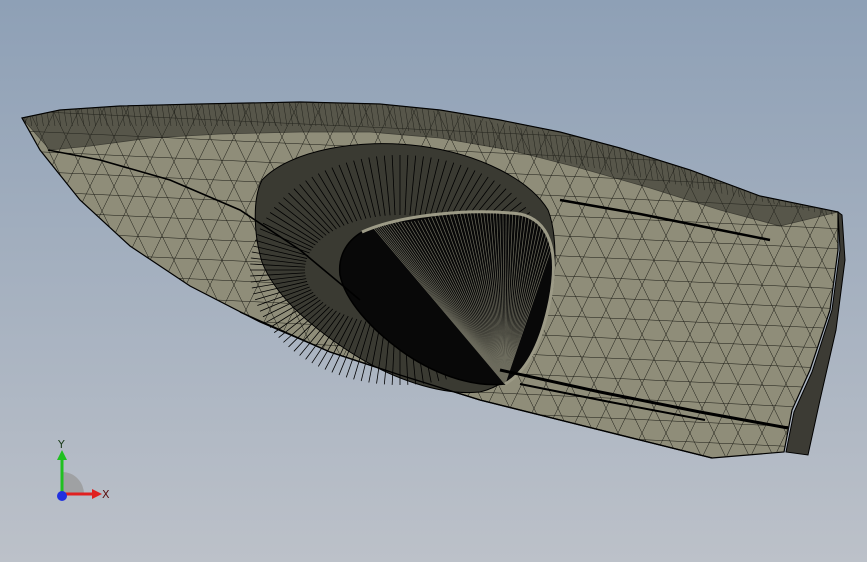 This screenshot has height=562, width=867. Describe the element at coordinates (73, 483) in the screenshot. I see `triad-quadrant` at that location.